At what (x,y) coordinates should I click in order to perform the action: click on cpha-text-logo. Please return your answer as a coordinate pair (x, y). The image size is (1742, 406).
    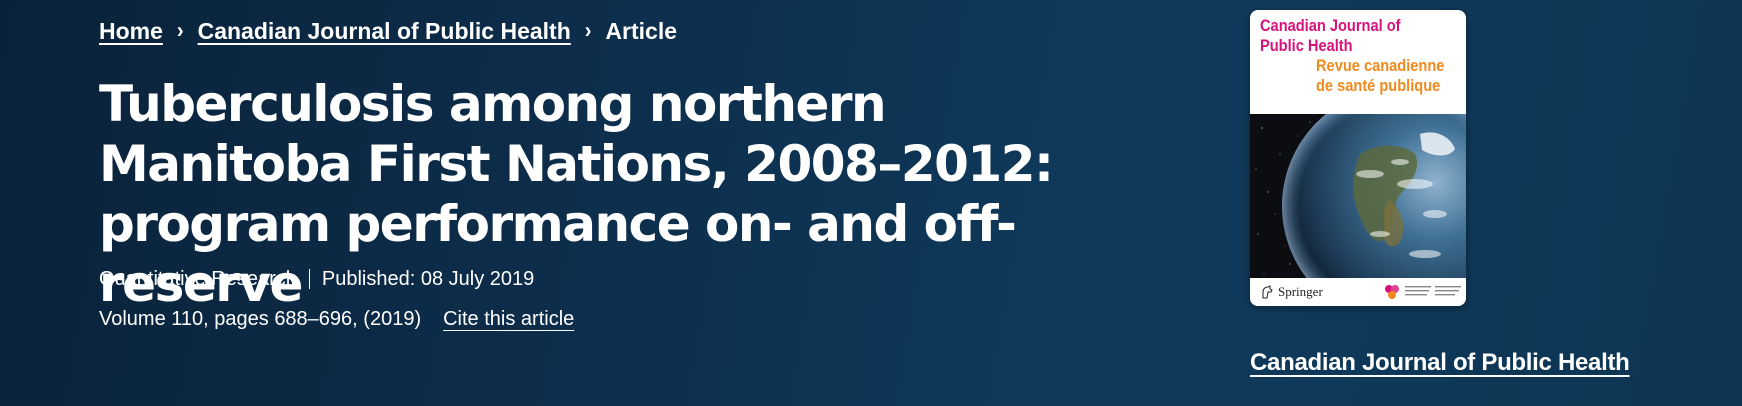
    Looking at the image, I should click on (1433, 291).